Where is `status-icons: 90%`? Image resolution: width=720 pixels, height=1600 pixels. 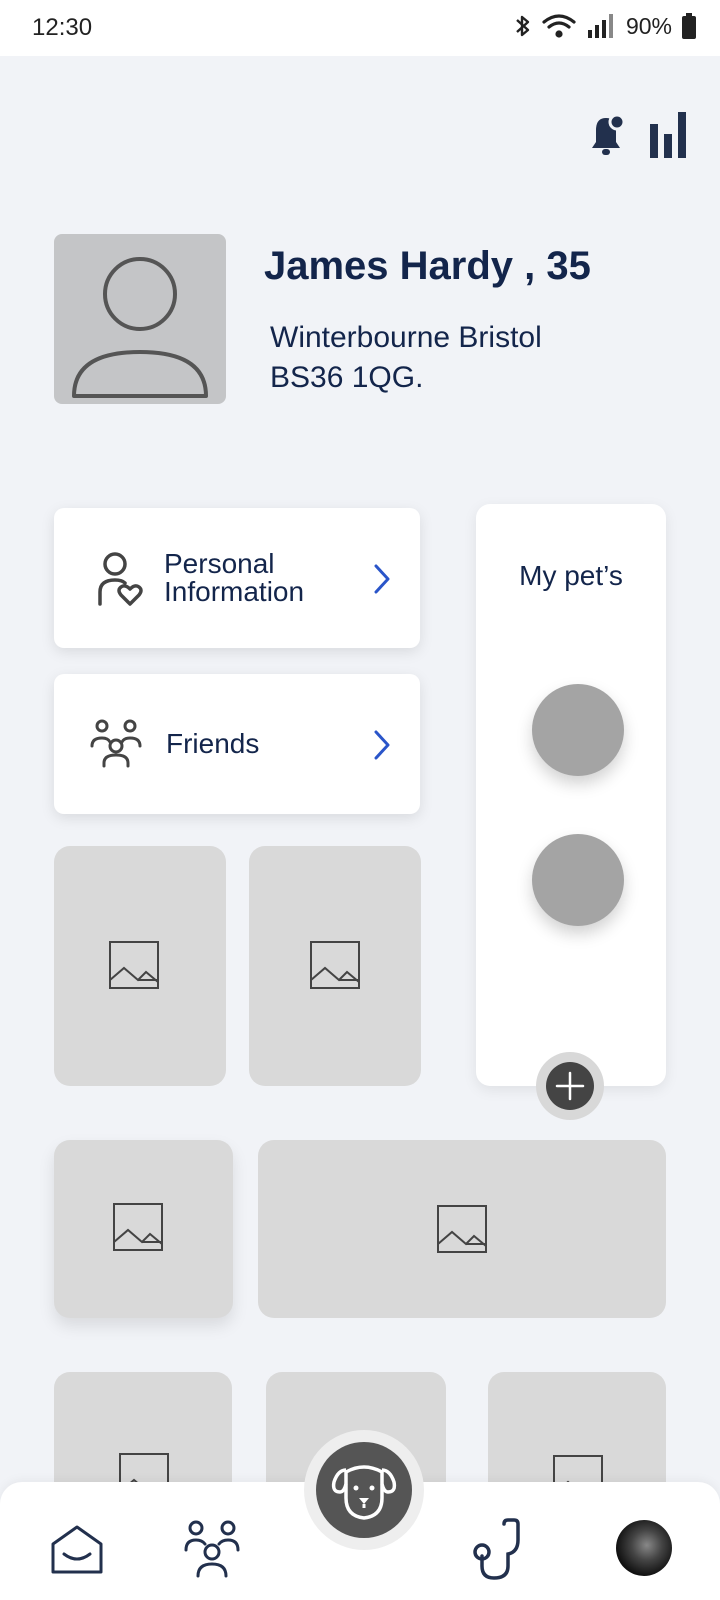 status-icons: 90% is located at coordinates (605, 26).